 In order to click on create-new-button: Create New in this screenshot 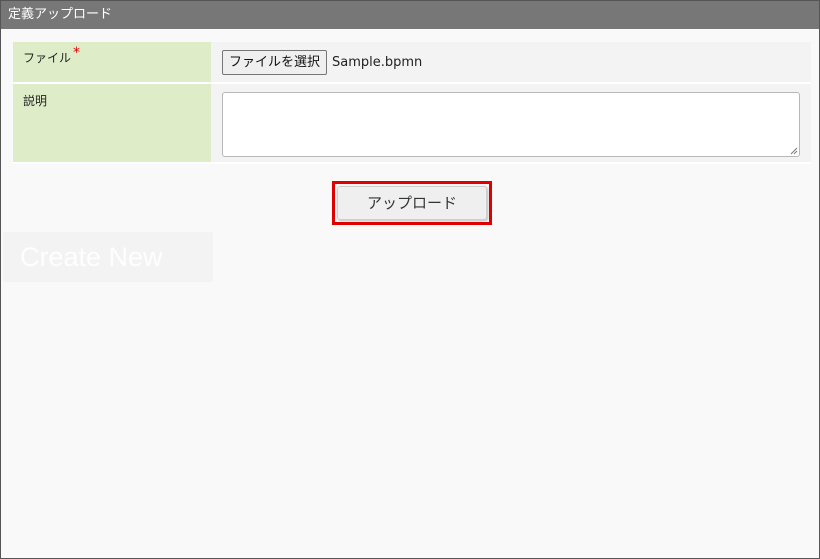, I will do `click(108, 257)`.